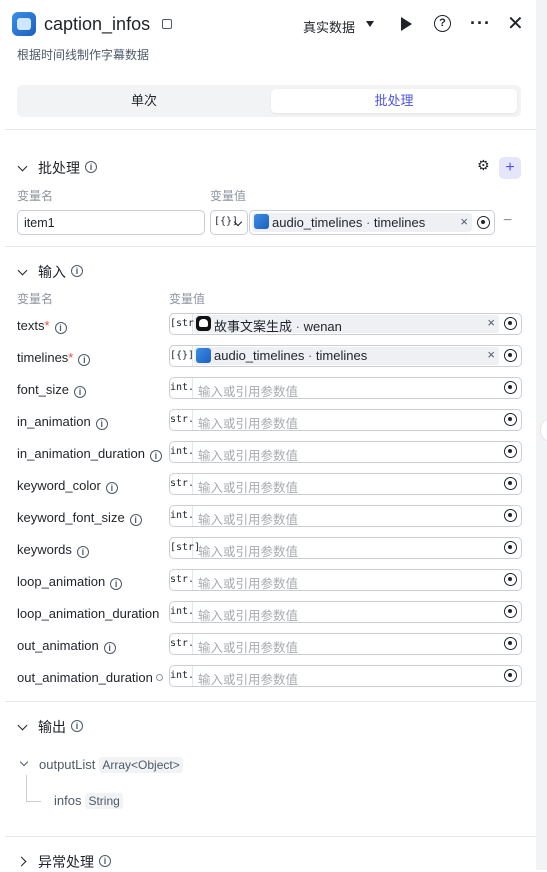 This screenshot has height=872, width=547. What do you see at coordinates (510, 168) in the screenshot?
I see `add-batch-variable-button: +` at bounding box center [510, 168].